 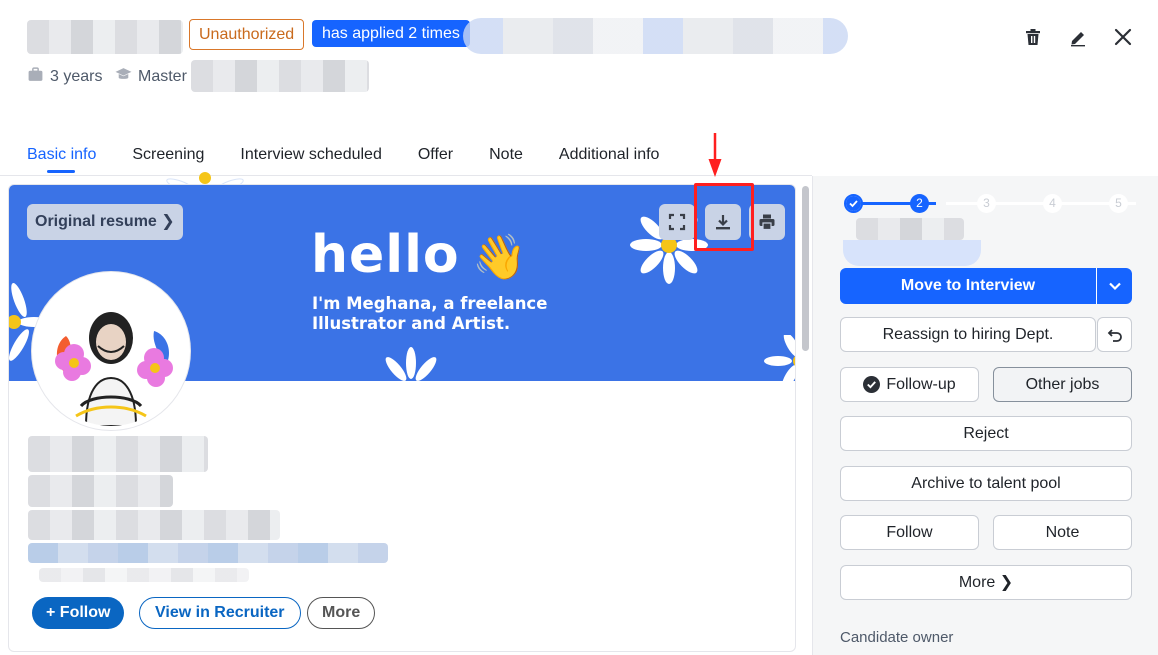 I want to click on fullscreen-icon, so click(x=677, y=222).